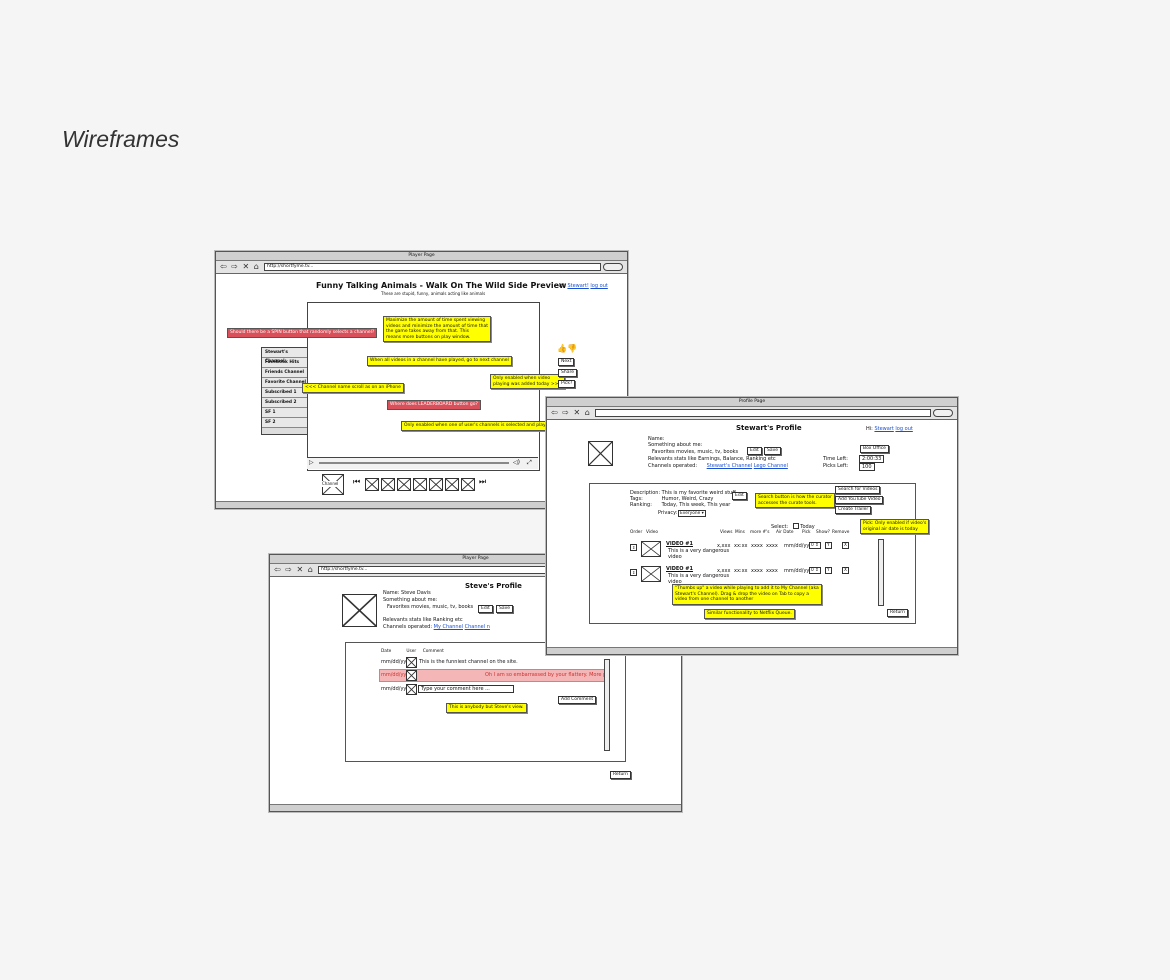 This screenshot has height=980, width=1170. What do you see at coordinates (359, 610) in the screenshot?
I see `profile-photo` at bounding box center [359, 610].